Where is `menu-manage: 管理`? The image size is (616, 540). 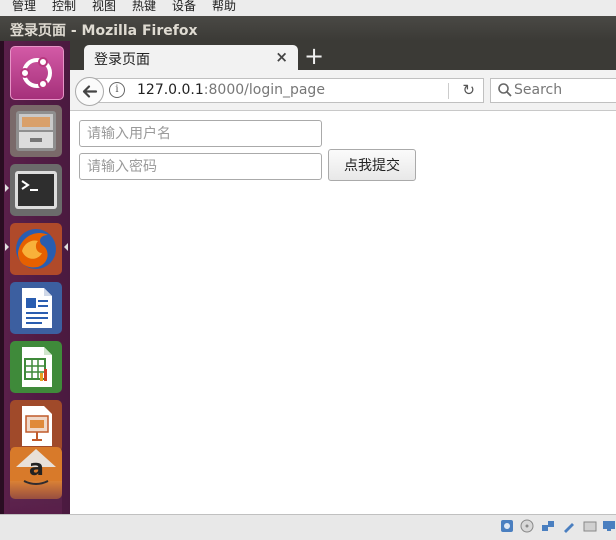
menu-manage: 管理 is located at coordinates (24, 6).